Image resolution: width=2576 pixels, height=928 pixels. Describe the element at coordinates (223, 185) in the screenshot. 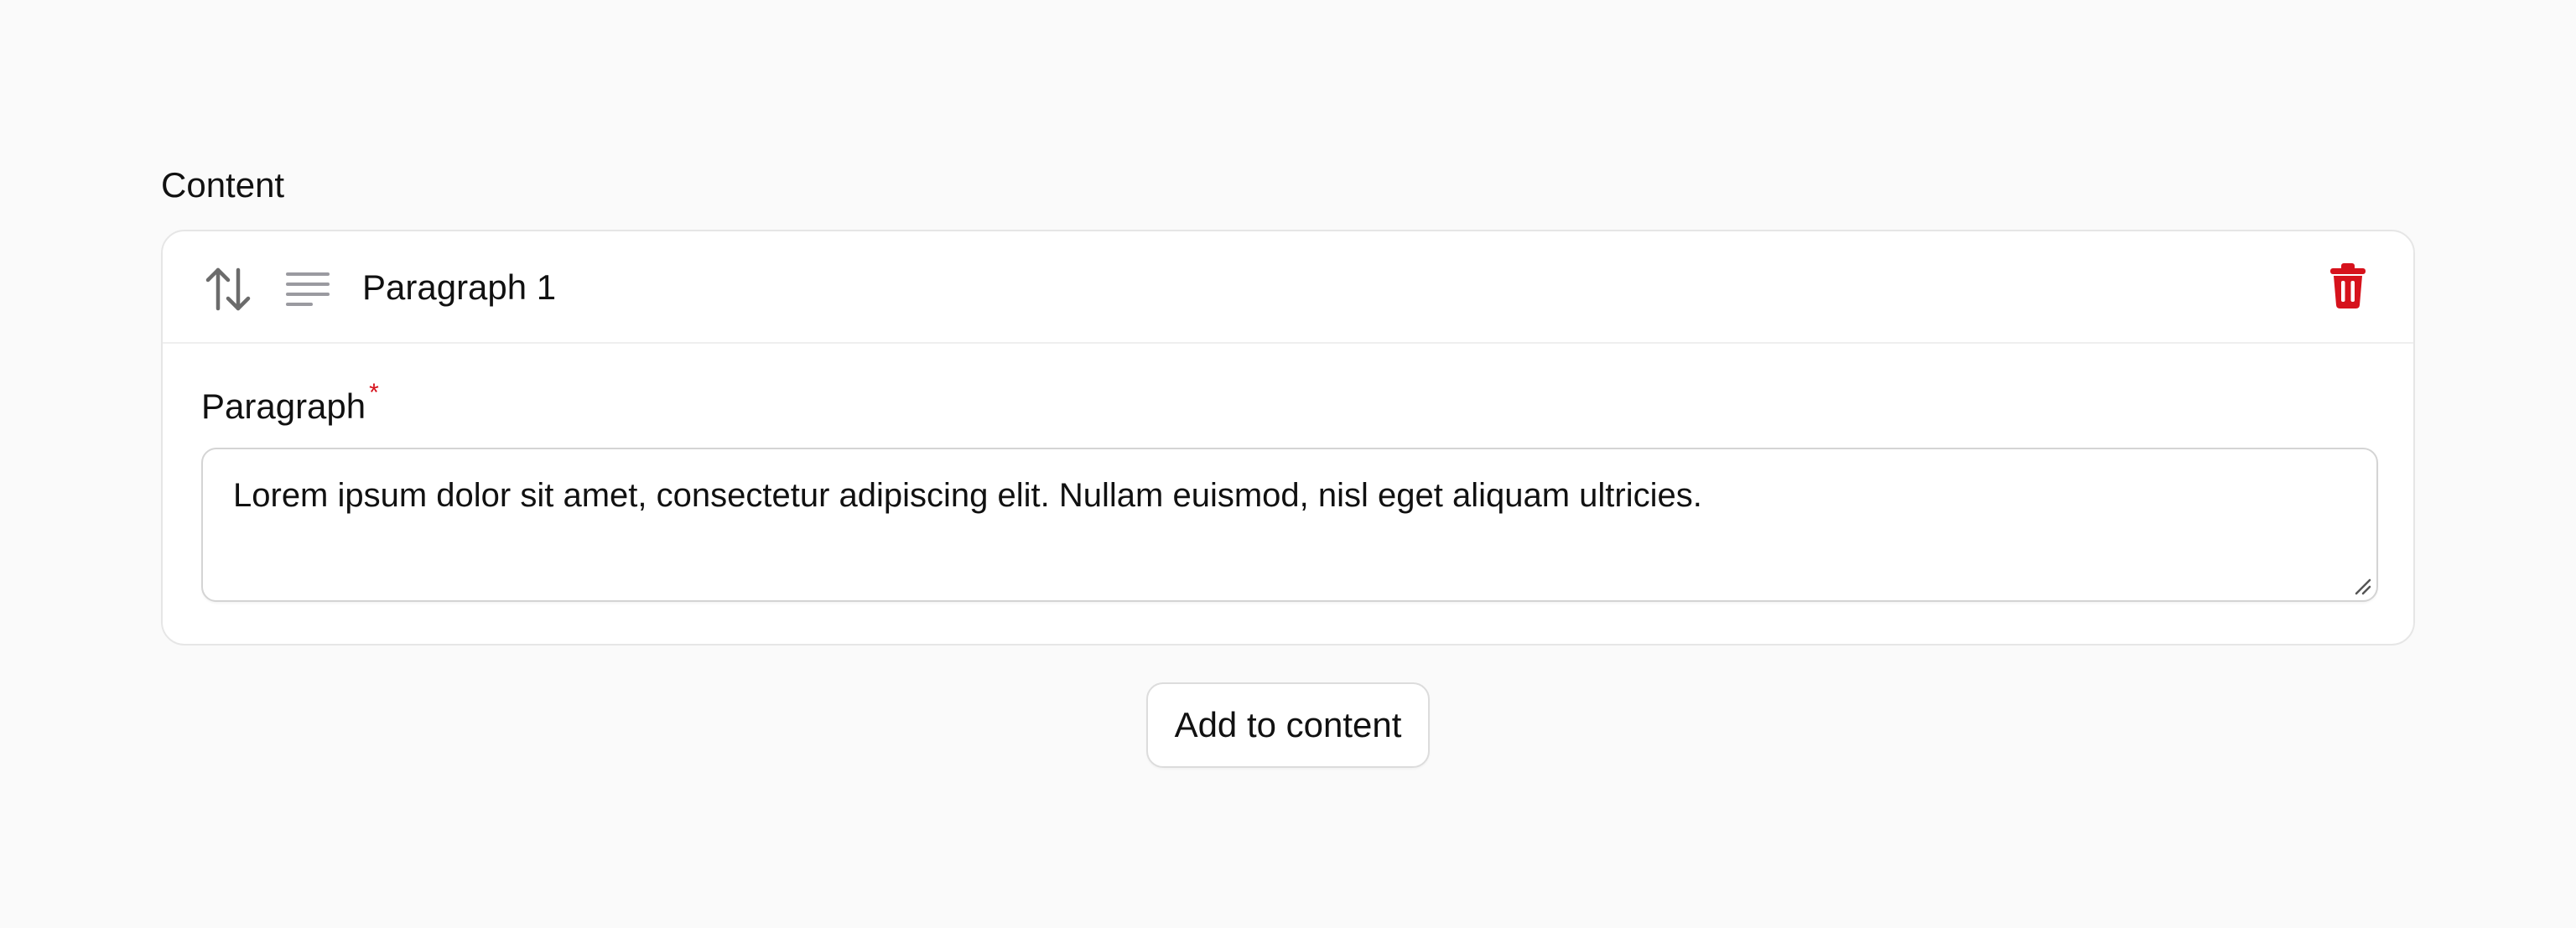

I see `section-label: Content` at that location.